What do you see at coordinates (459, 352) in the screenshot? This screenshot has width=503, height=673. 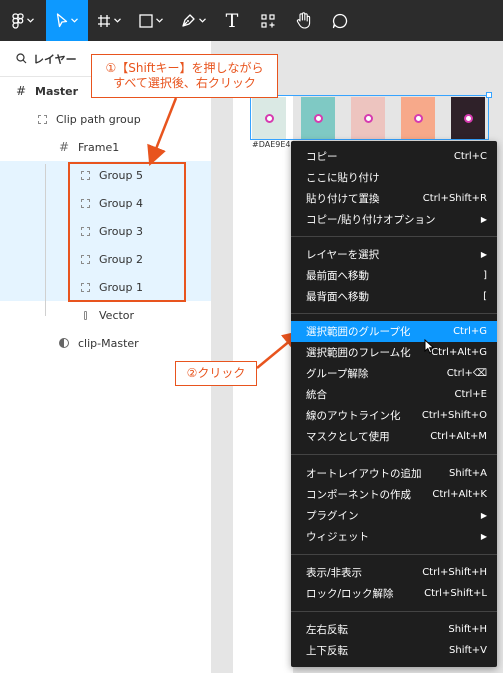 I see `menu-shortcut: Ctrl+Alt+G` at bounding box center [459, 352].